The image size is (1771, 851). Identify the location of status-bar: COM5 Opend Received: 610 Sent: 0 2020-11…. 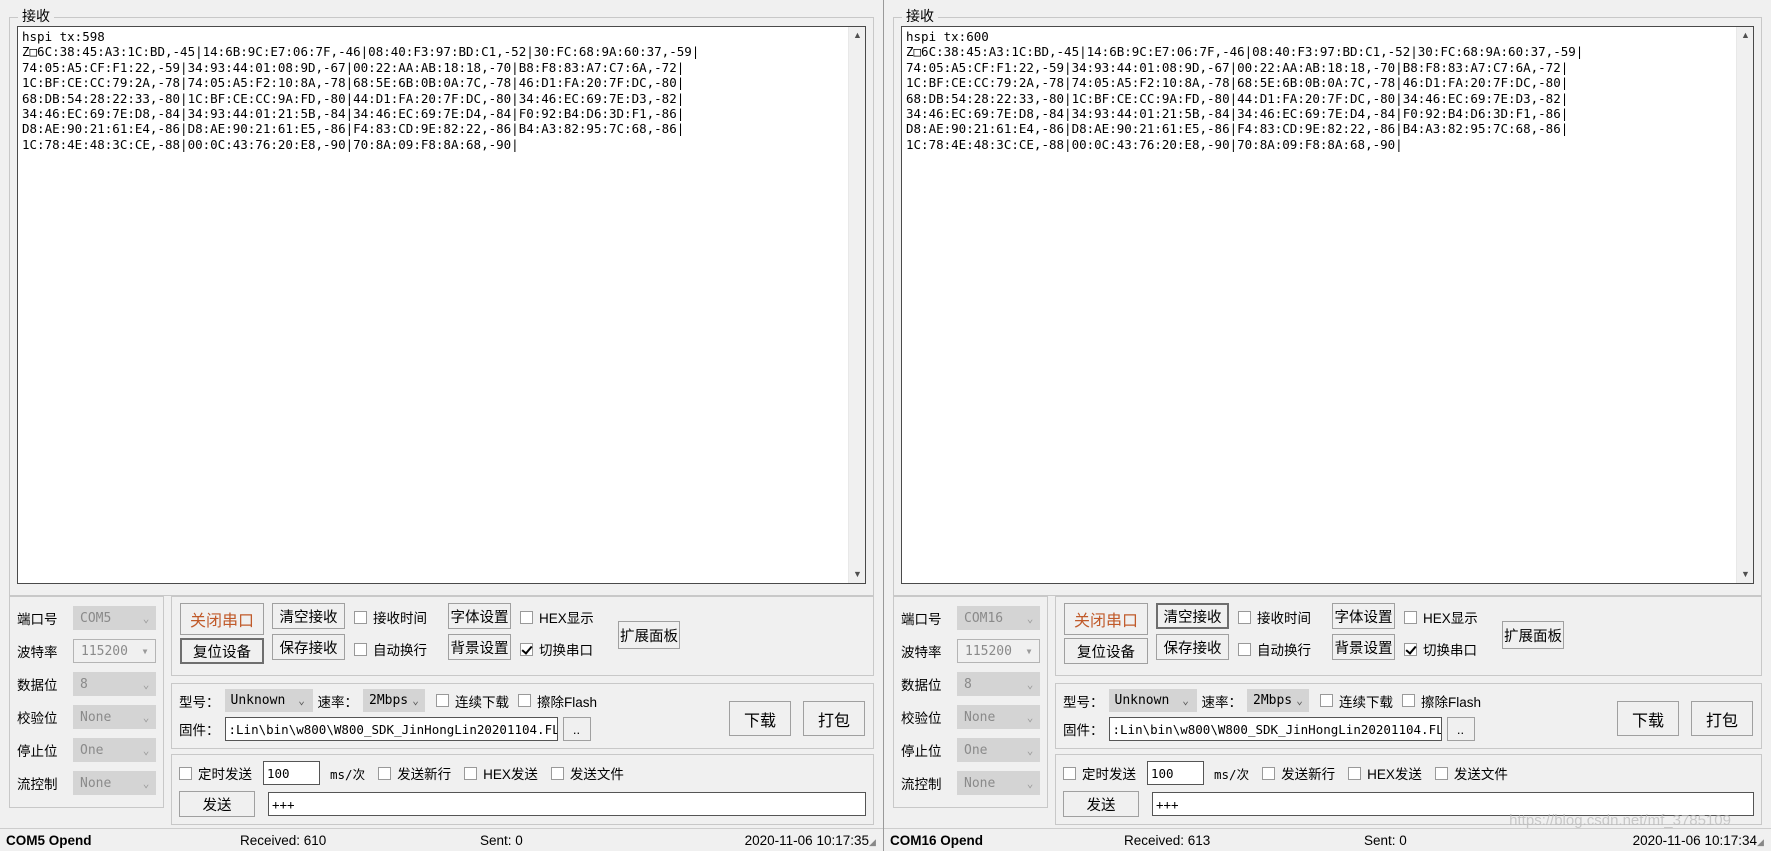
(441, 839).